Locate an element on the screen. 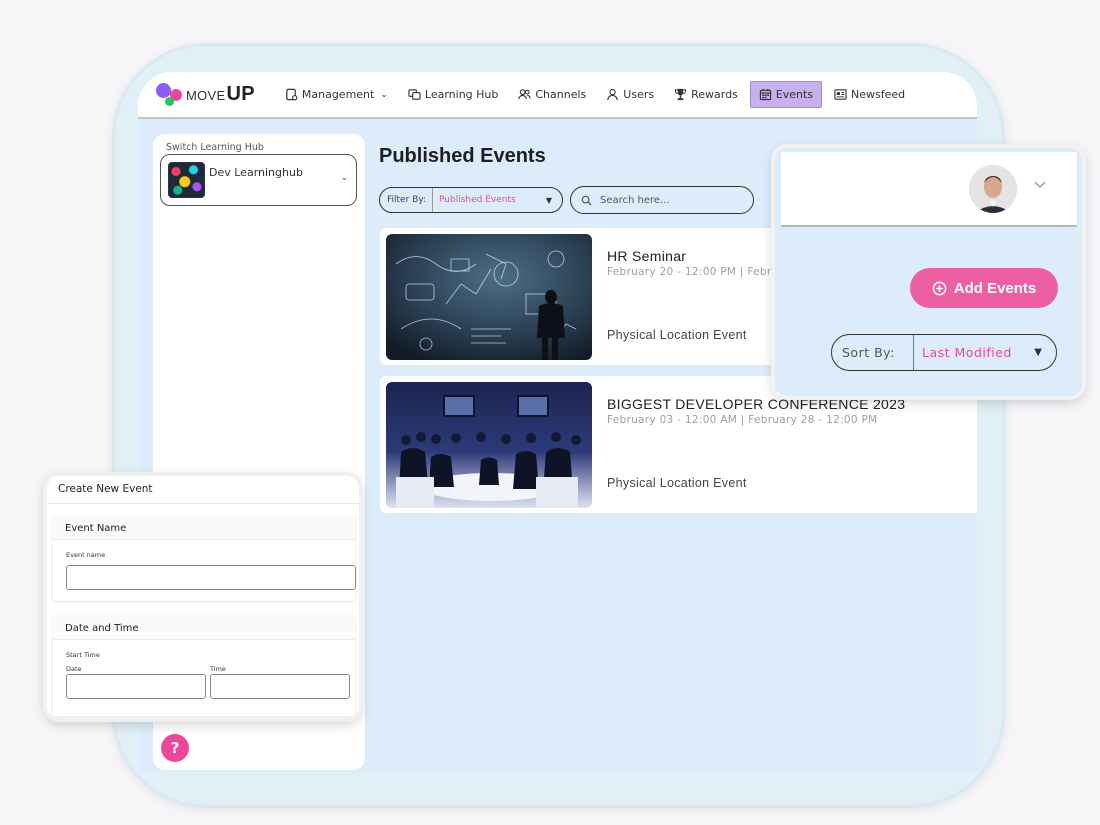 Image resolution: width=1100 pixels, height=825 pixels. trophy-icon is located at coordinates (681, 94).